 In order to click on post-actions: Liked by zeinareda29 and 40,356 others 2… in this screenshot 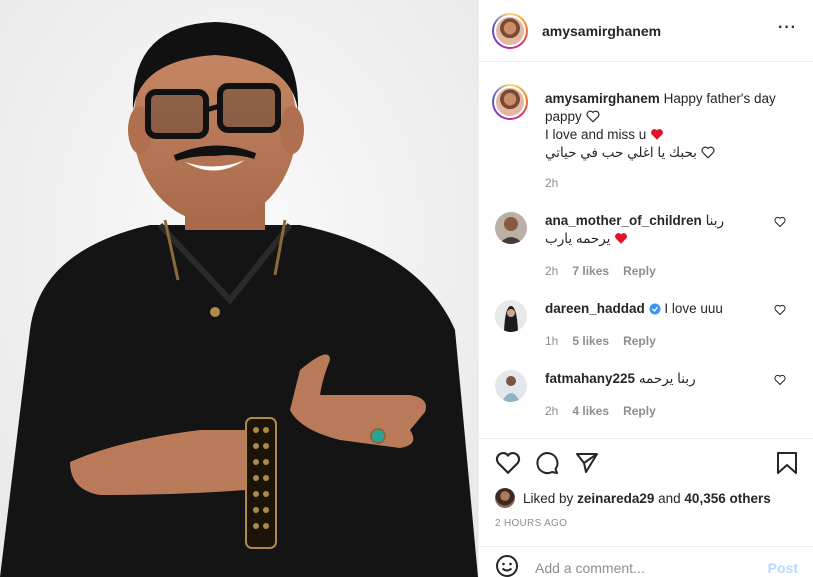, I will do `click(646, 492)`.